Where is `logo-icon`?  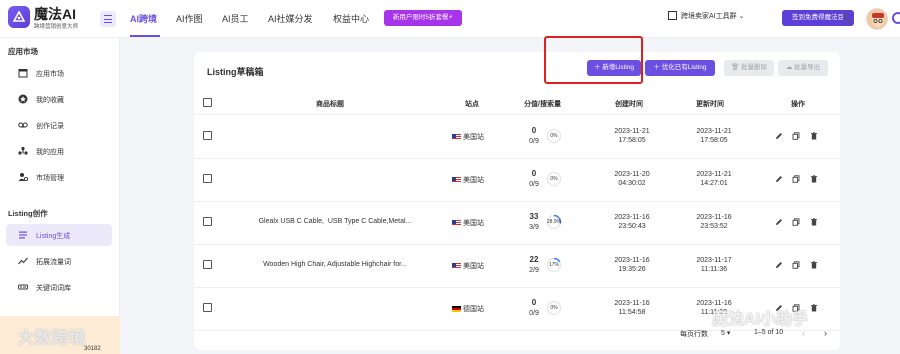
logo-icon is located at coordinates (19, 17).